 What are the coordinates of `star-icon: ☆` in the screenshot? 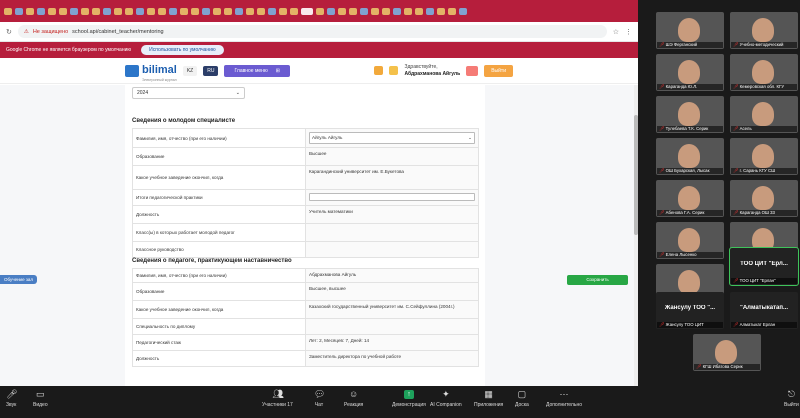 It's located at (616, 32).